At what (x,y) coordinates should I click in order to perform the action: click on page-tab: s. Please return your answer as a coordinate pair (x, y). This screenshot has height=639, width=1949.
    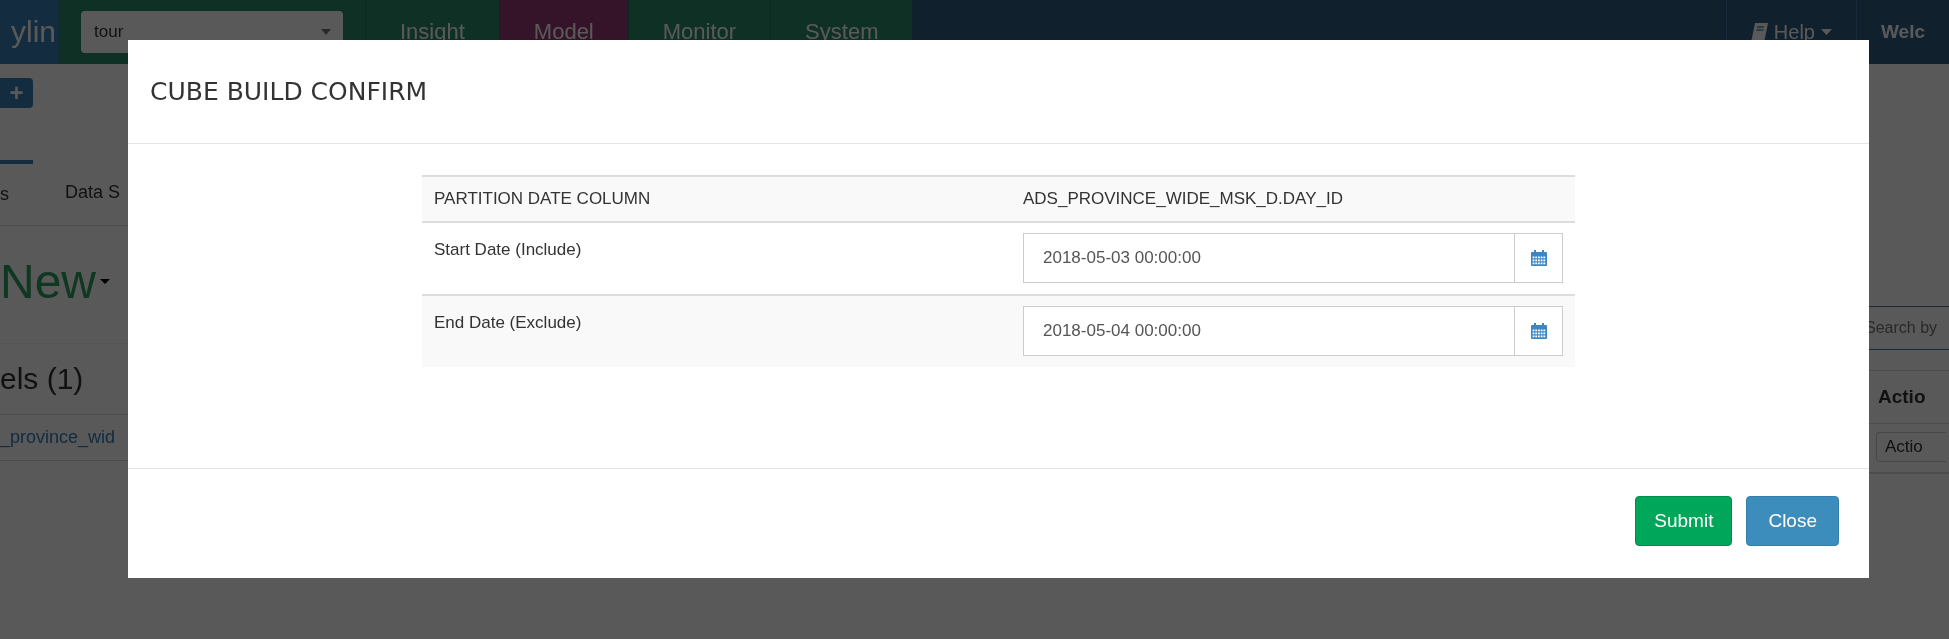
    Looking at the image, I should click on (16, 192).